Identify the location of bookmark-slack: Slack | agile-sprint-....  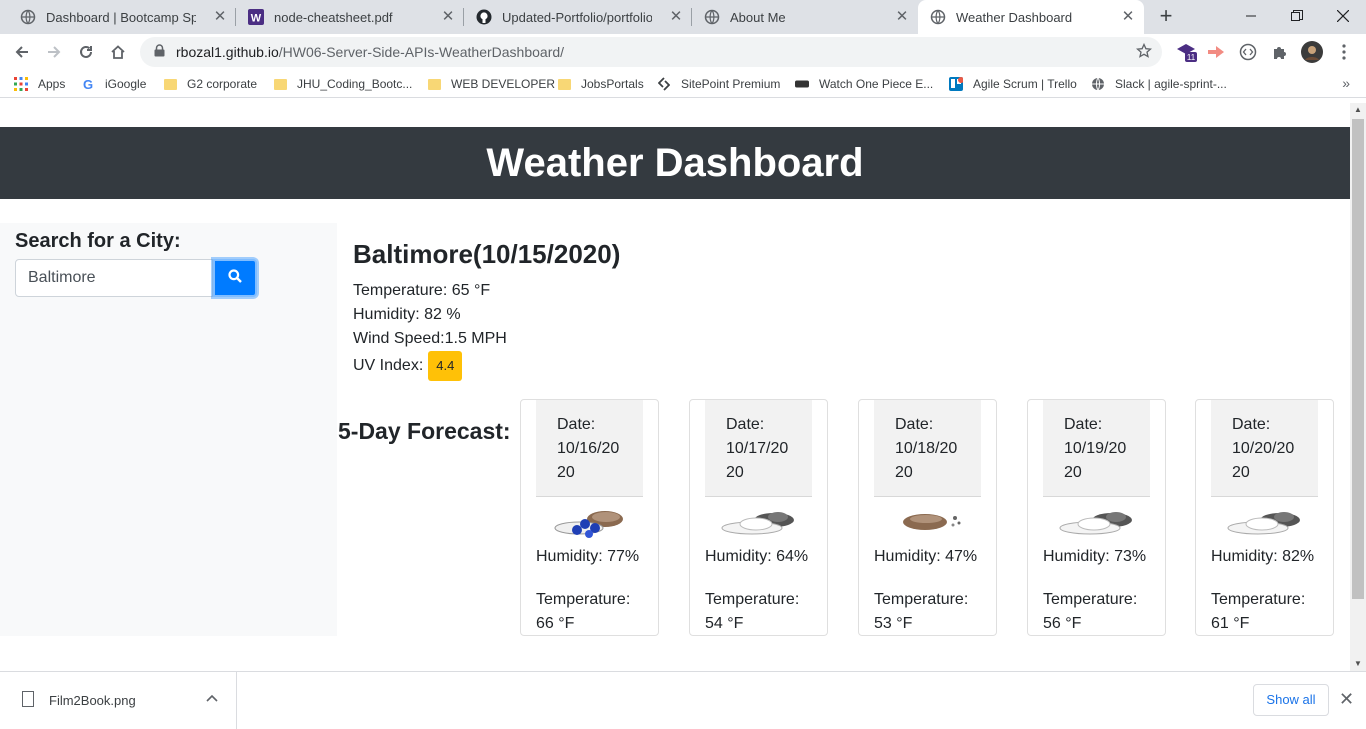
(1159, 84).